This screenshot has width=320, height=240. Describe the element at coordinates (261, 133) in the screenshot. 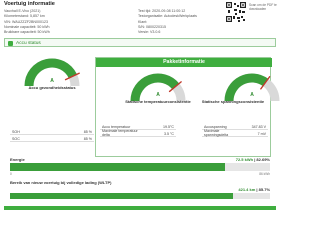

I see `row-value: 7 mV` at that location.